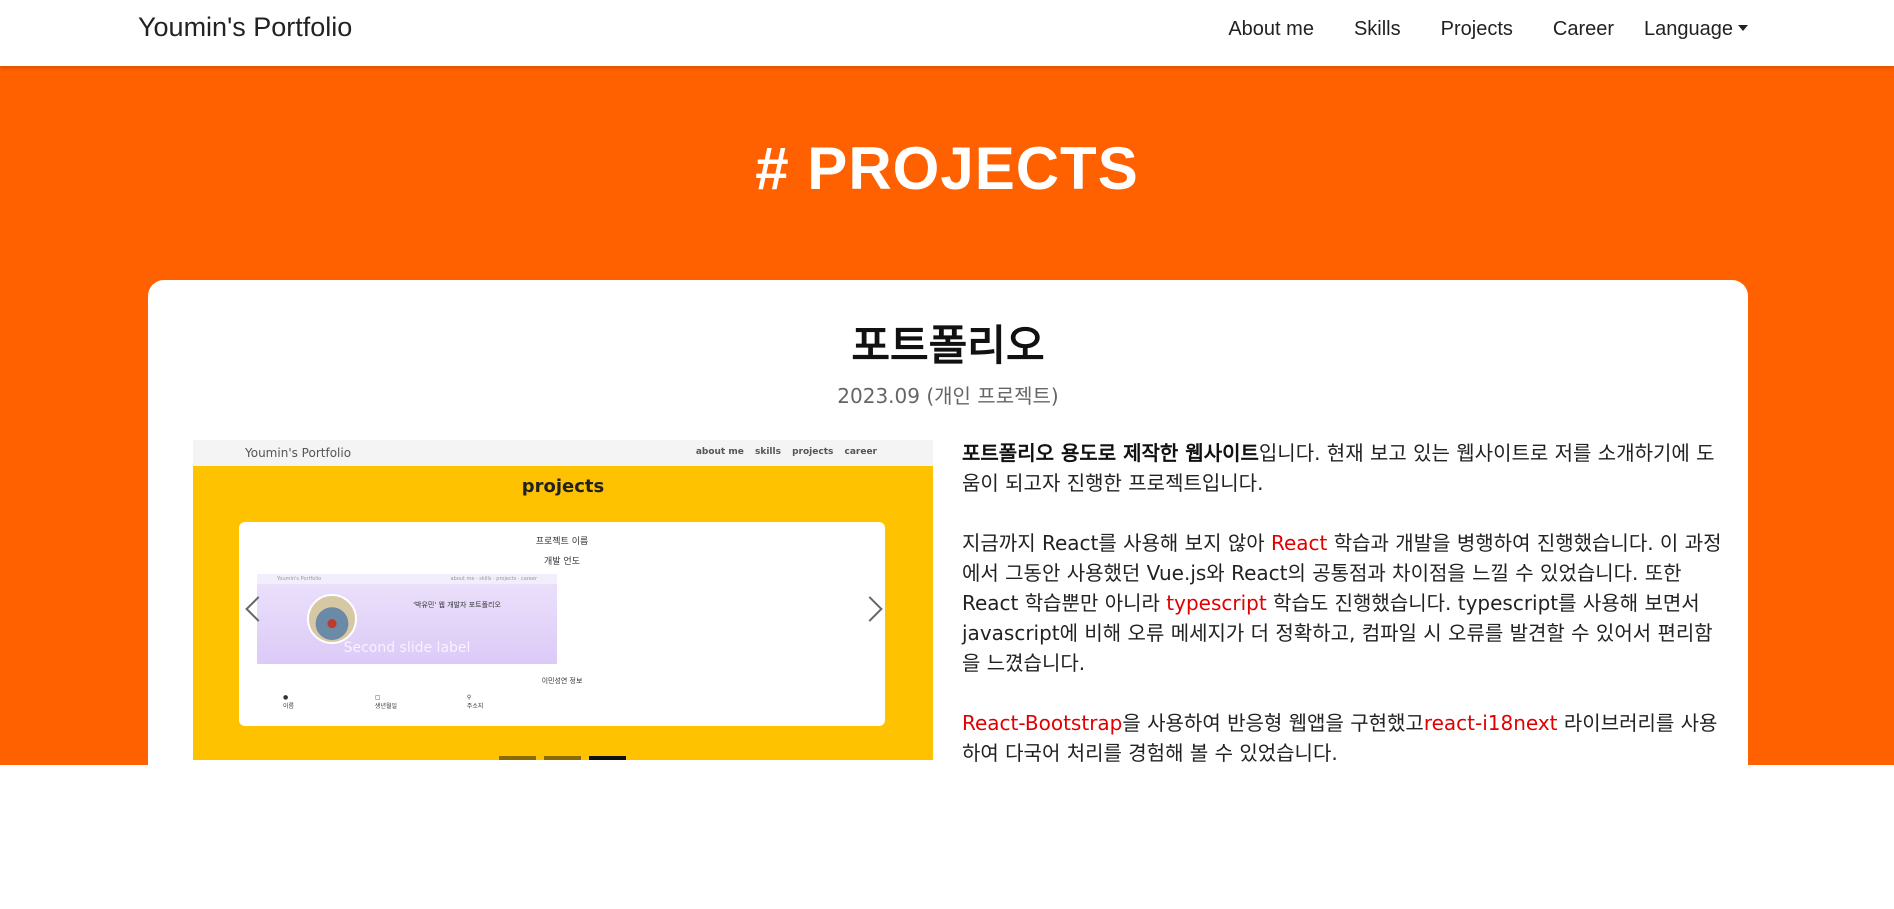  I want to click on inner-preview-intro: '박유민' 웹 개발자 포트폴리오, so click(457, 605).